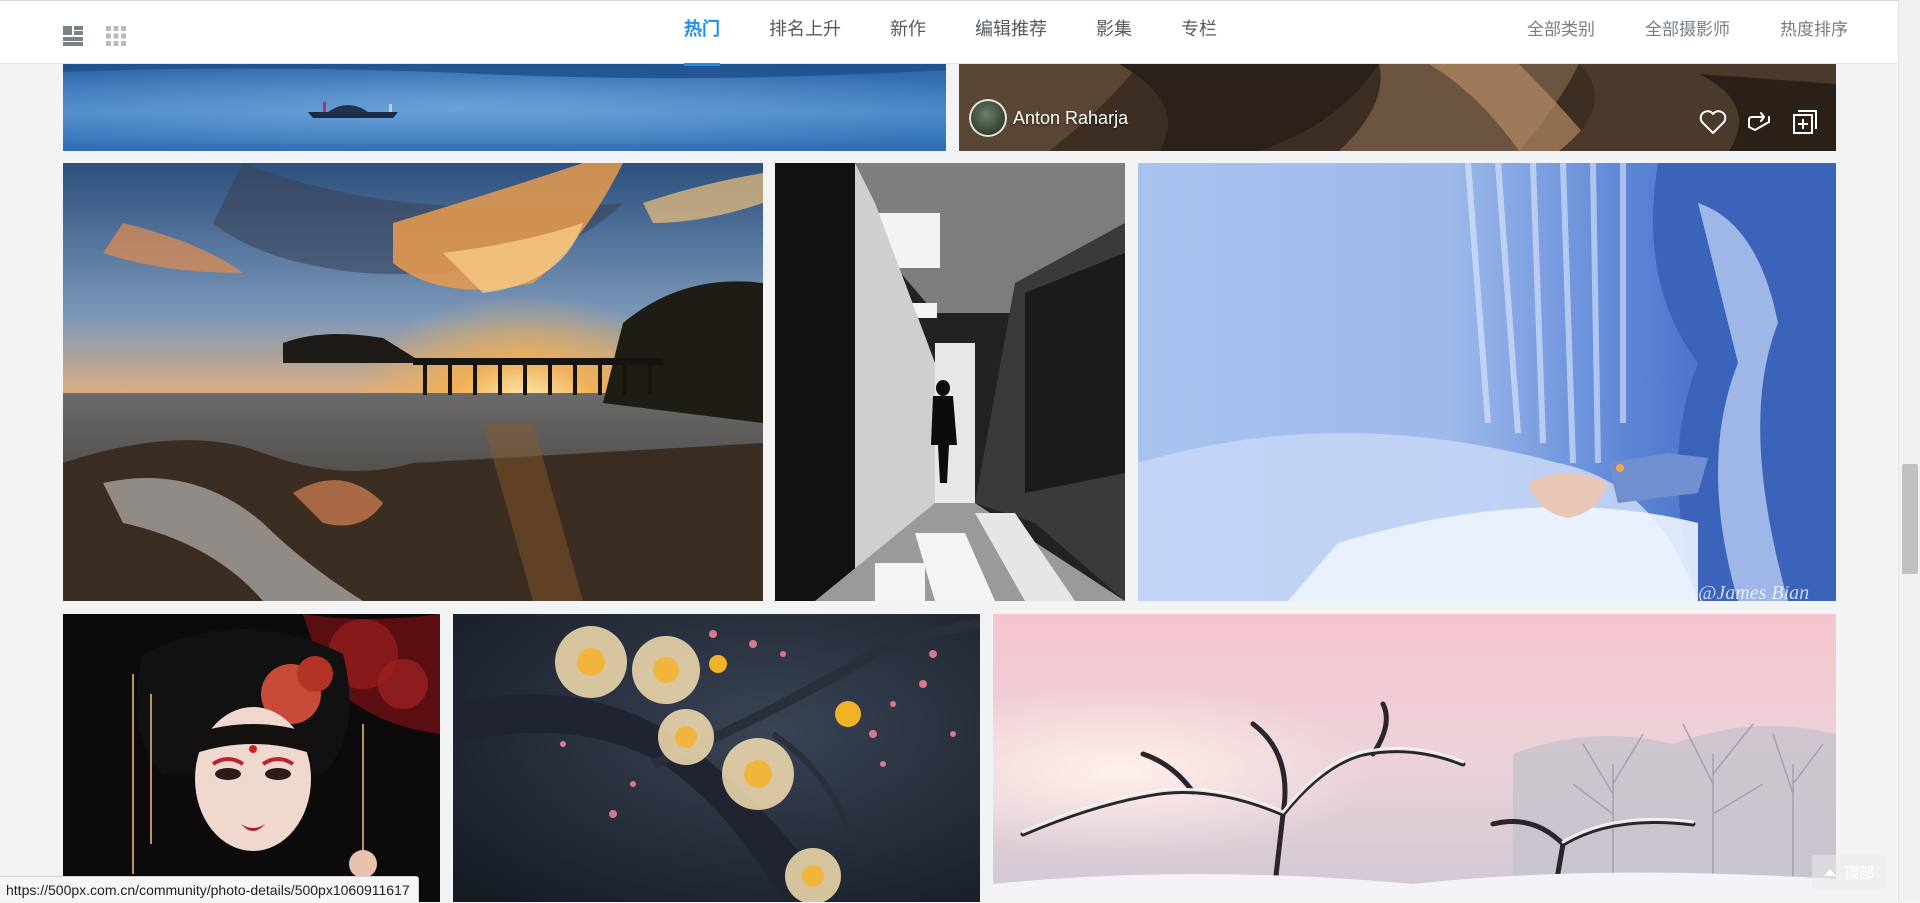 This screenshot has width=1920, height=903. Describe the element at coordinates (1070, 118) in the screenshot. I see `author-name: Anton Raharja` at that location.